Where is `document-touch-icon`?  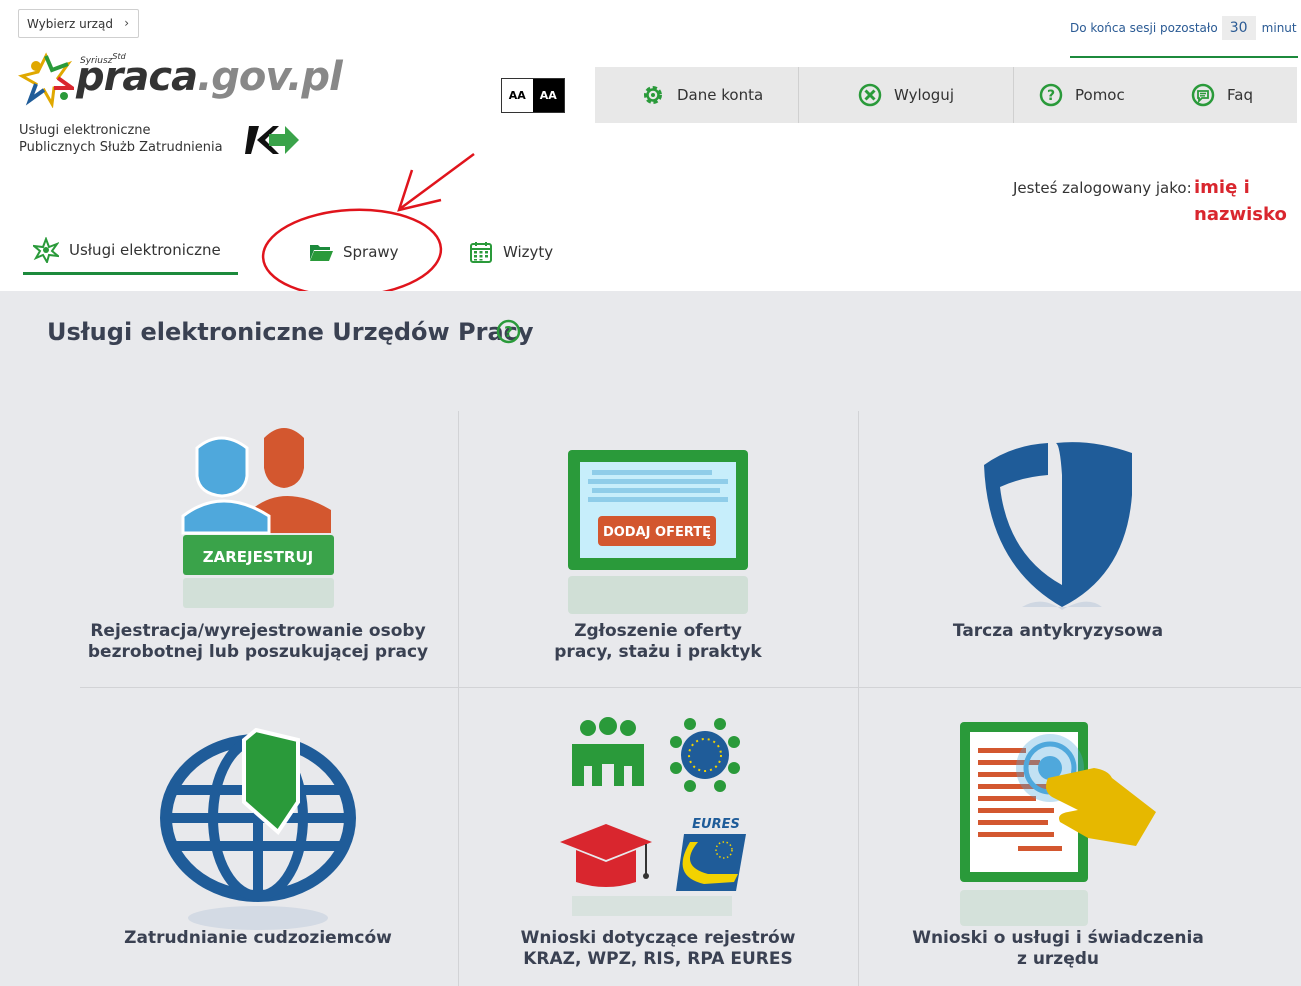 document-touch-icon is located at coordinates (1058, 824).